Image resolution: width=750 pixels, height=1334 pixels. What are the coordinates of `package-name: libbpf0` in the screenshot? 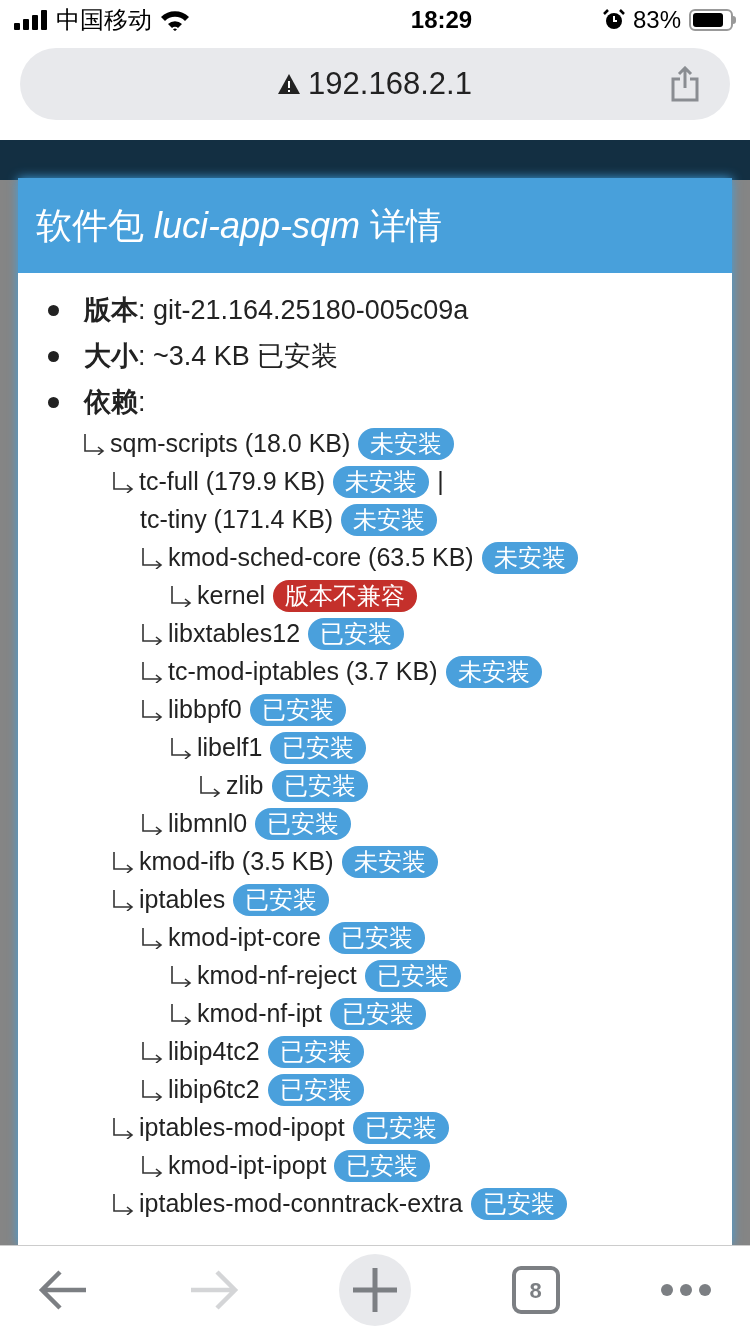 It's located at (205, 710).